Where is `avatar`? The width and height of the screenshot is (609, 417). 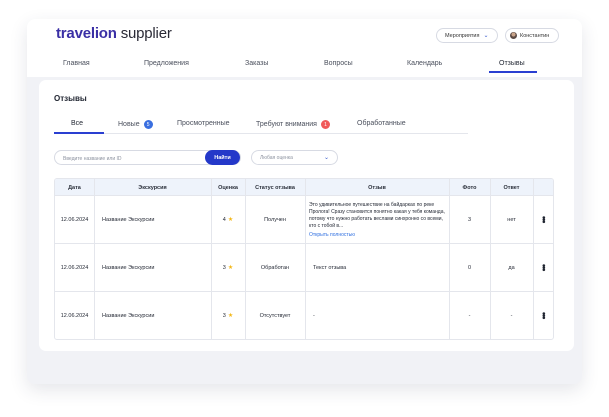
avatar is located at coordinates (513, 35).